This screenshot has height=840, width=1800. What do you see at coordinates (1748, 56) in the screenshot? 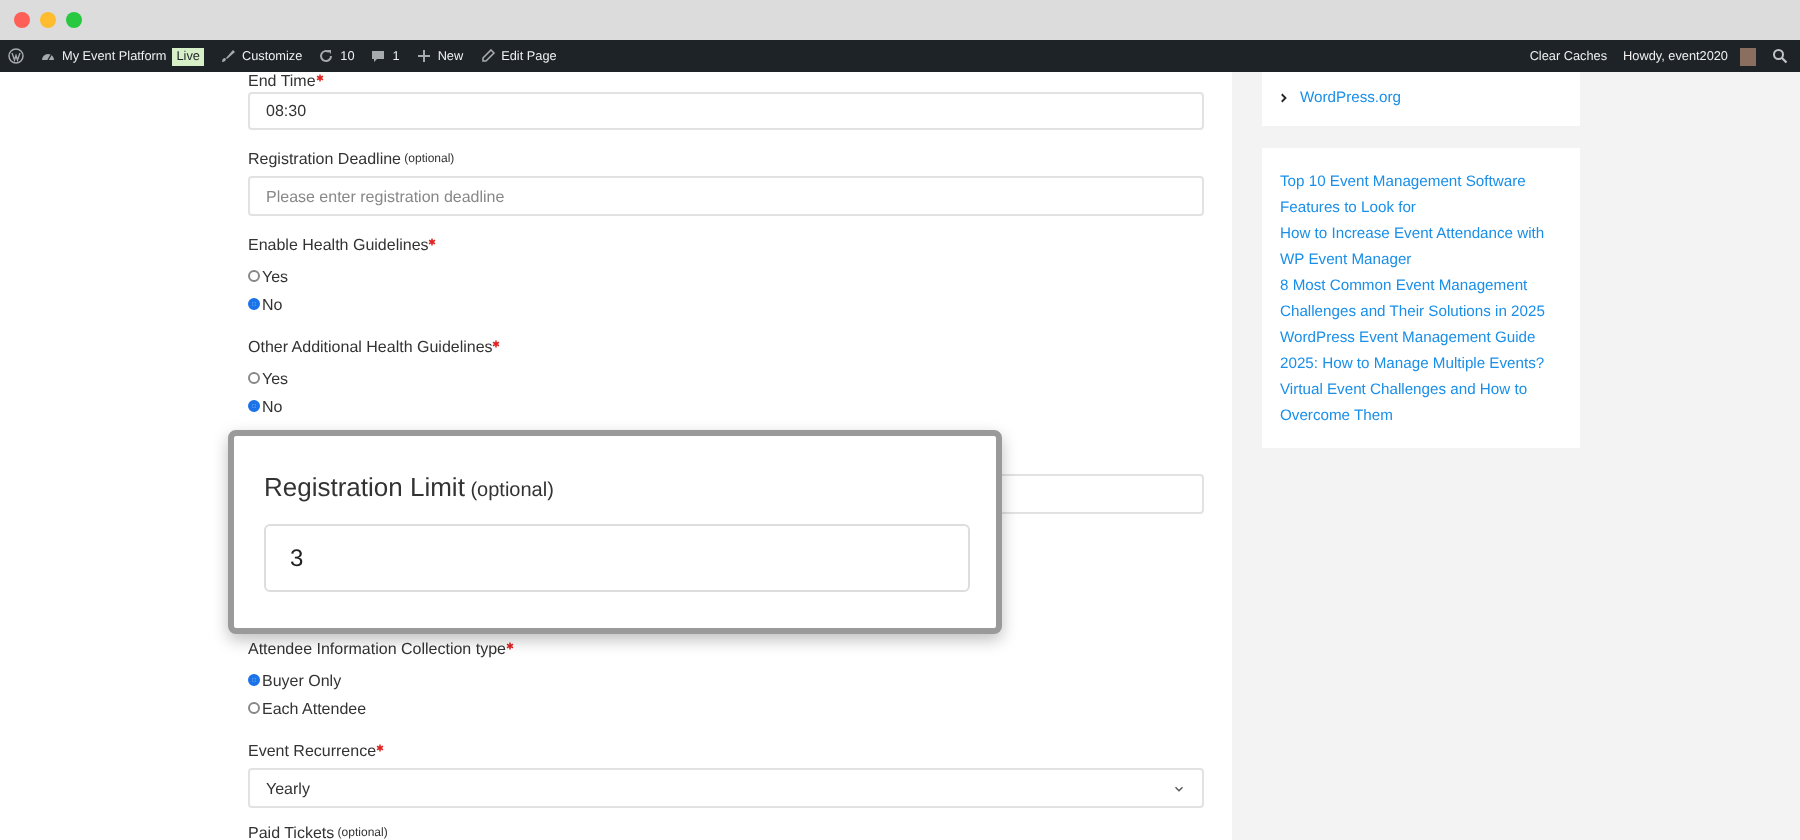
I see `avatar-icon` at bounding box center [1748, 56].